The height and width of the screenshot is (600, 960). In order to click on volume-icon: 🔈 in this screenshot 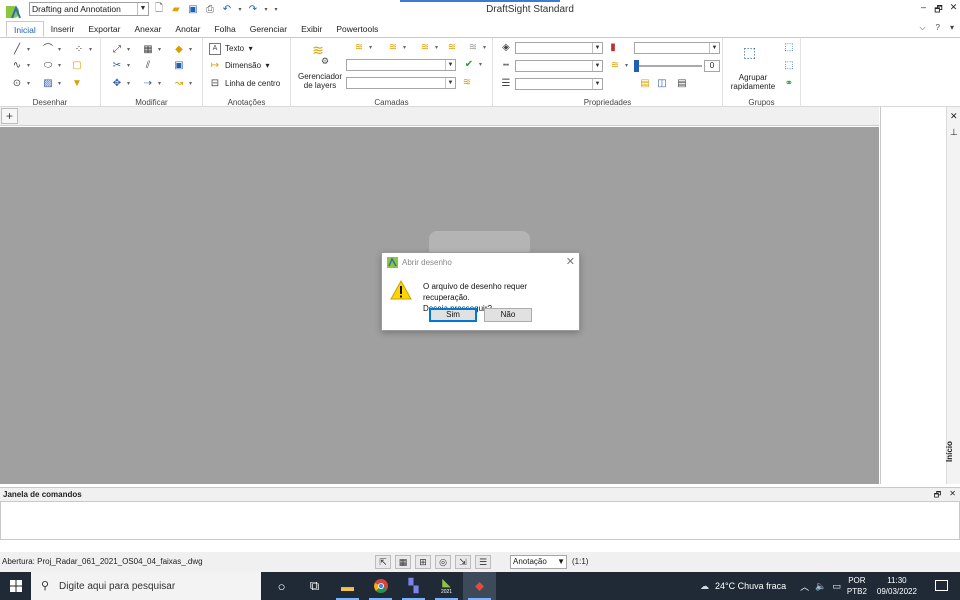, I will do `click(820, 586)`.